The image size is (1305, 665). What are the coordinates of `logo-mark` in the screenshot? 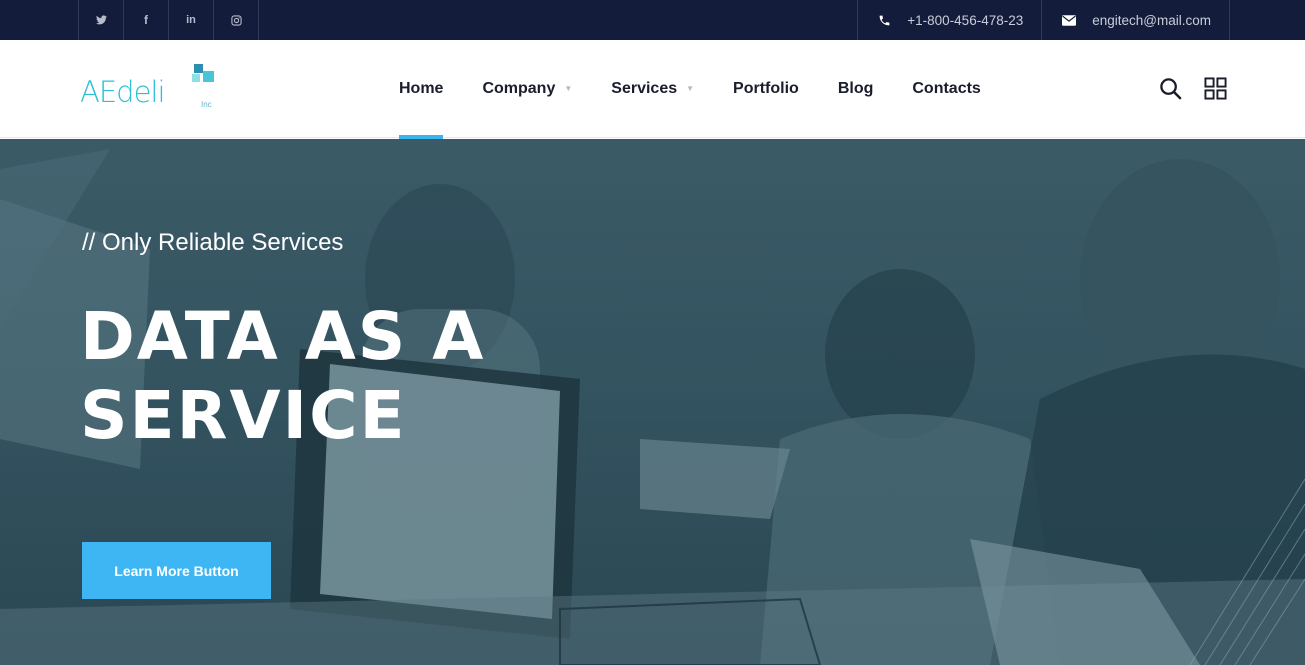 It's located at (198, 68).